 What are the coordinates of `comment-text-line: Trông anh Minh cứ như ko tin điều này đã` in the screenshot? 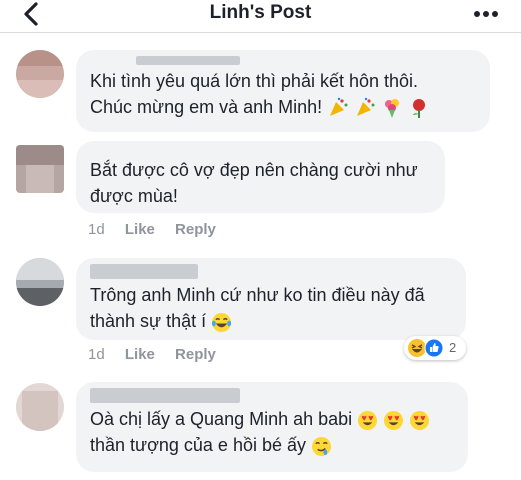 It's located at (257, 295).